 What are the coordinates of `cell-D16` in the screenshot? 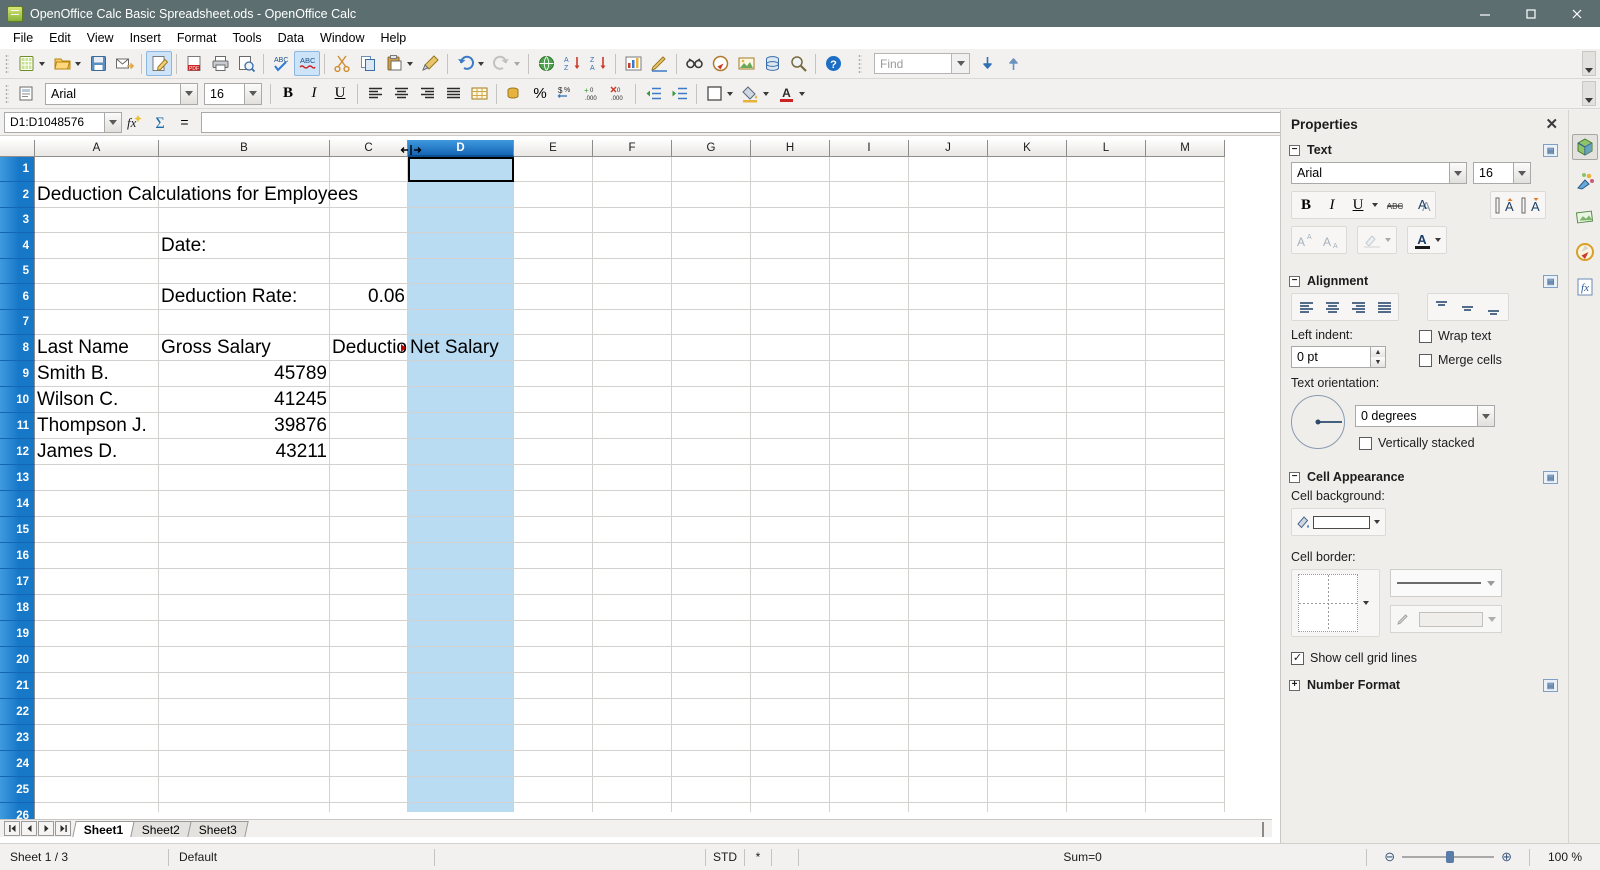 It's located at (461, 556).